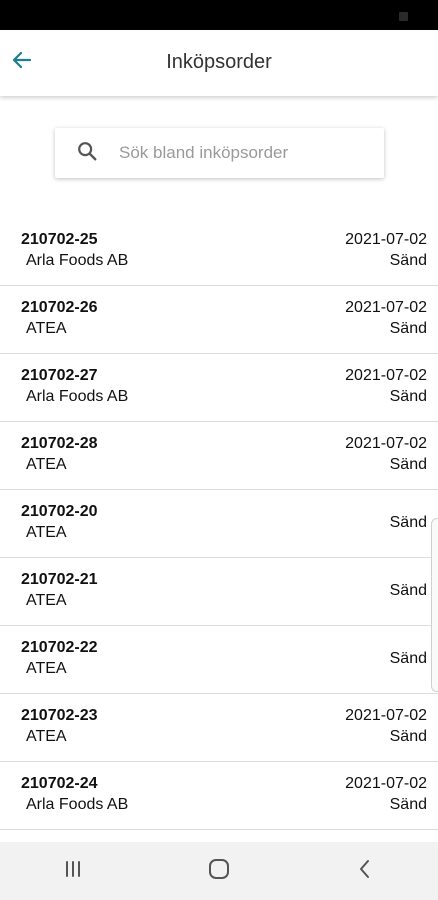 The height and width of the screenshot is (900, 438). Describe the element at coordinates (244, 153) in the screenshot. I see `search-input` at that location.